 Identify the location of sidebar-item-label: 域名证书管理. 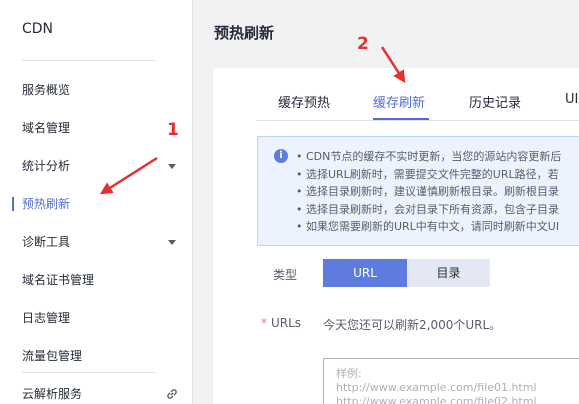
(58, 280).